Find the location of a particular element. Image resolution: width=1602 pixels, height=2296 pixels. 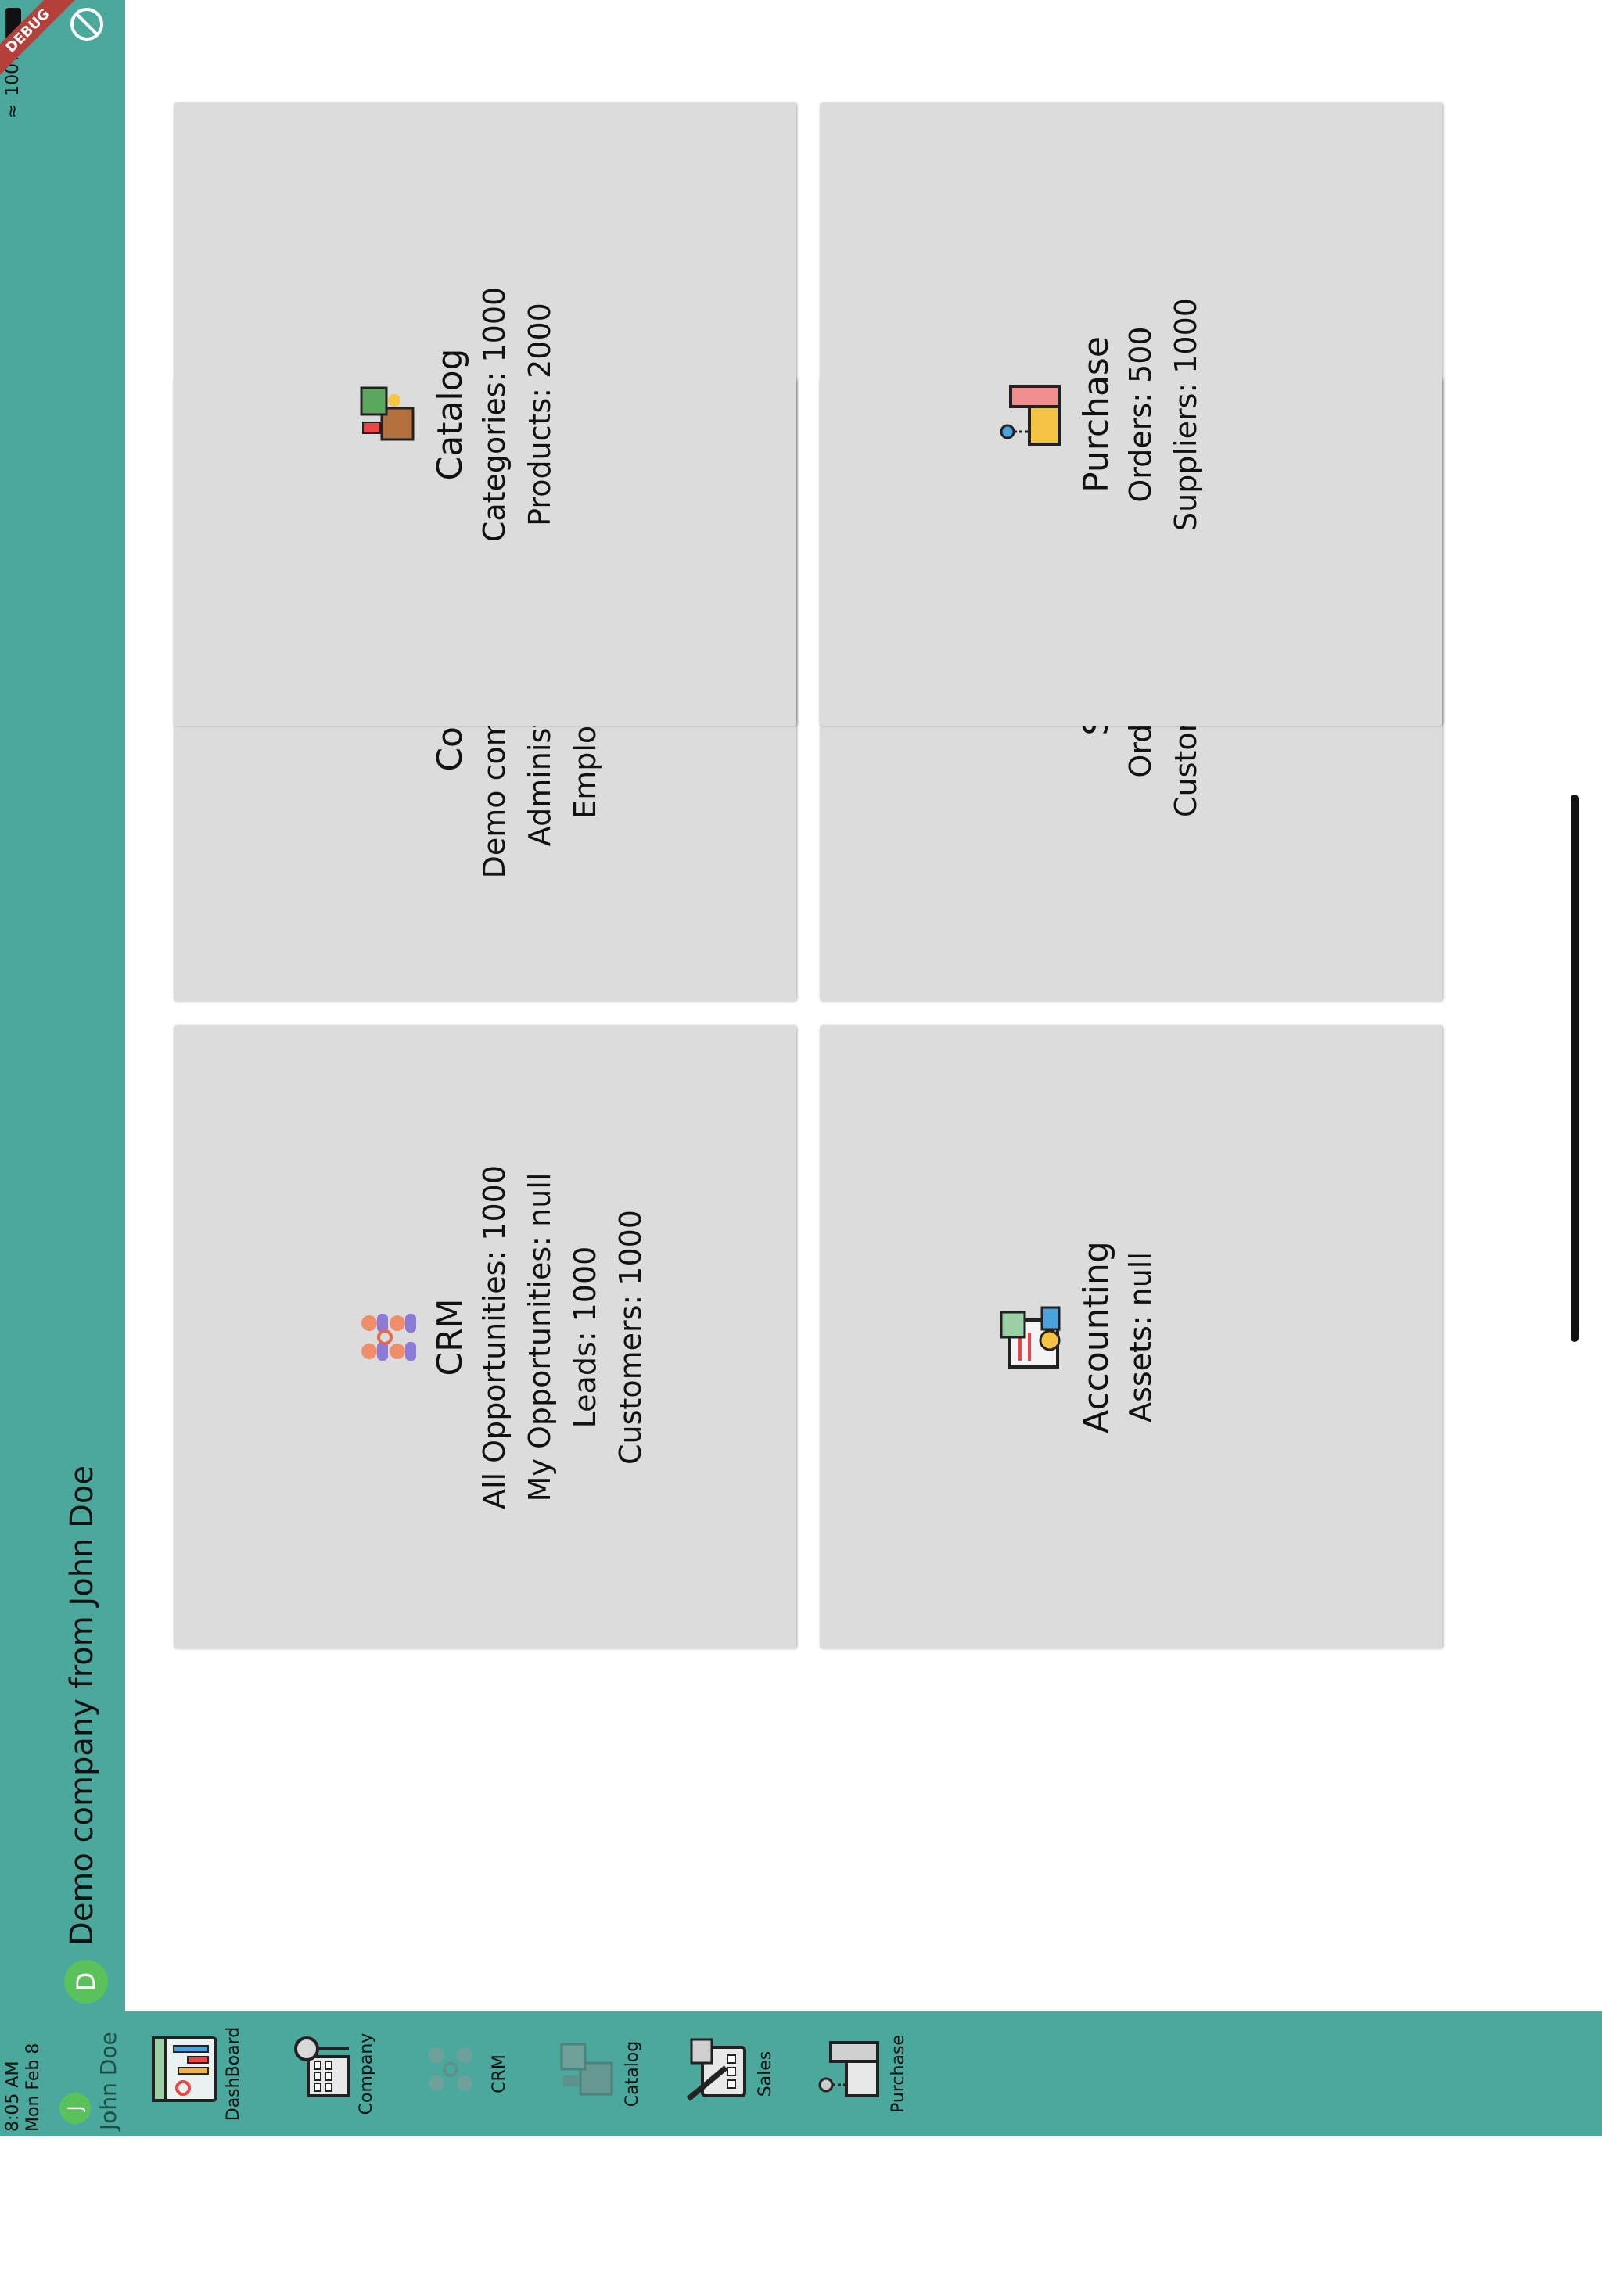

purchase-card: Purchase Orders: 500 Suppliers: 1000 is located at coordinates (1131, 414).